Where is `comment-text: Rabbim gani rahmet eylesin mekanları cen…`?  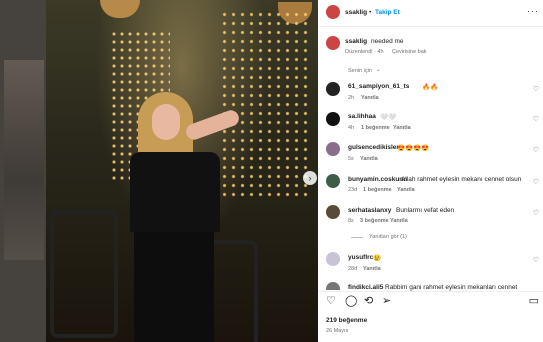 comment-text: Rabbim gani rahmet eylesin mekanları cen… is located at coordinates (451, 287).